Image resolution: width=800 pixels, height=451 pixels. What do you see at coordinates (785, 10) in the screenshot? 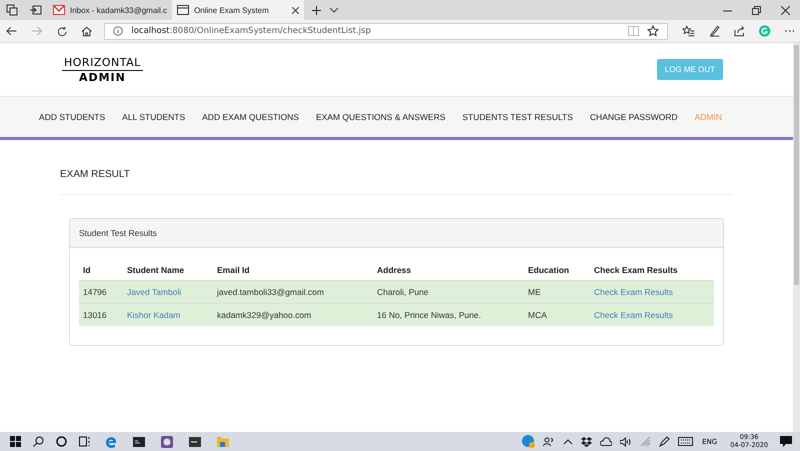
I see `close-icon` at bounding box center [785, 10].